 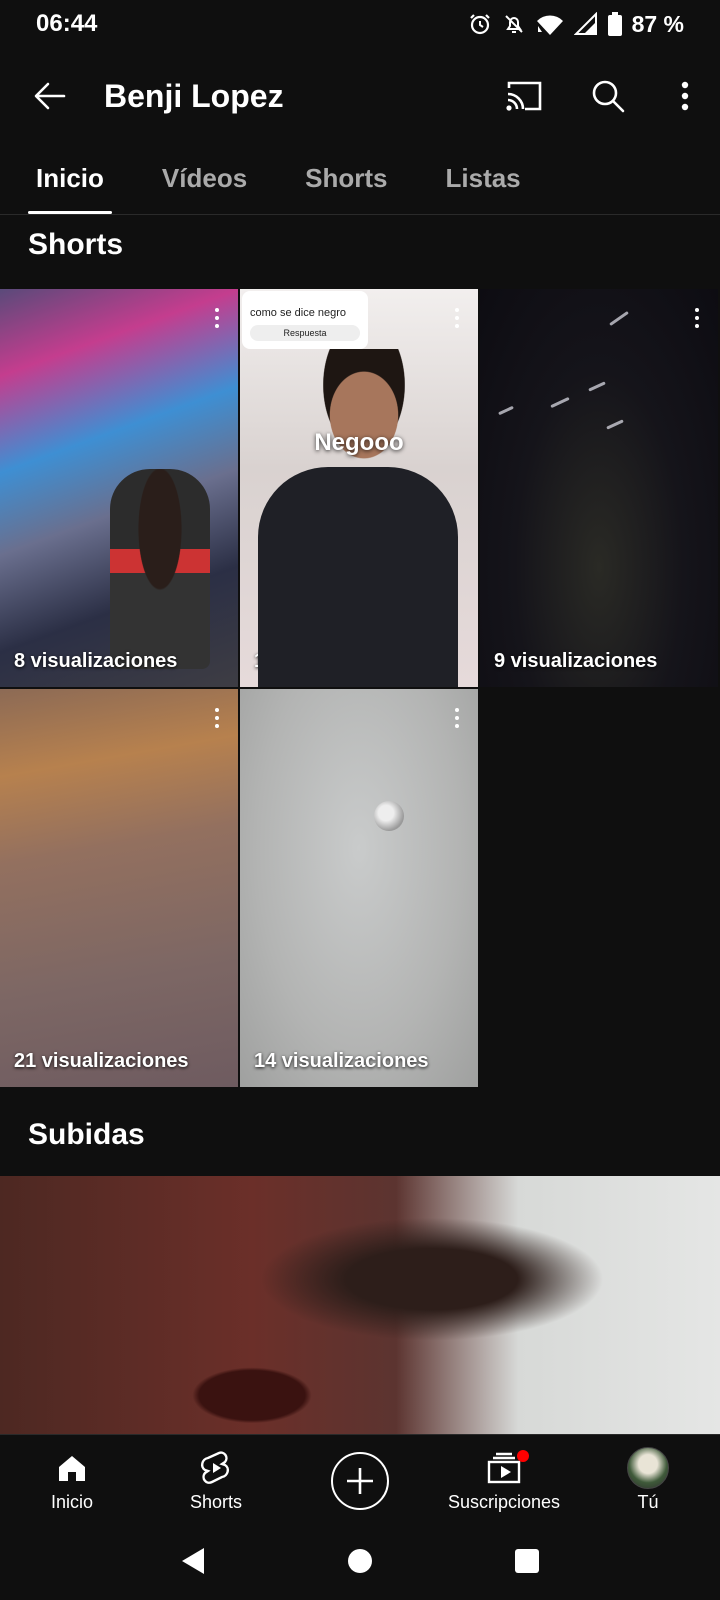 What do you see at coordinates (216, 1502) in the screenshot?
I see `nav-shorts-label: Shorts` at bounding box center [216, 1502].